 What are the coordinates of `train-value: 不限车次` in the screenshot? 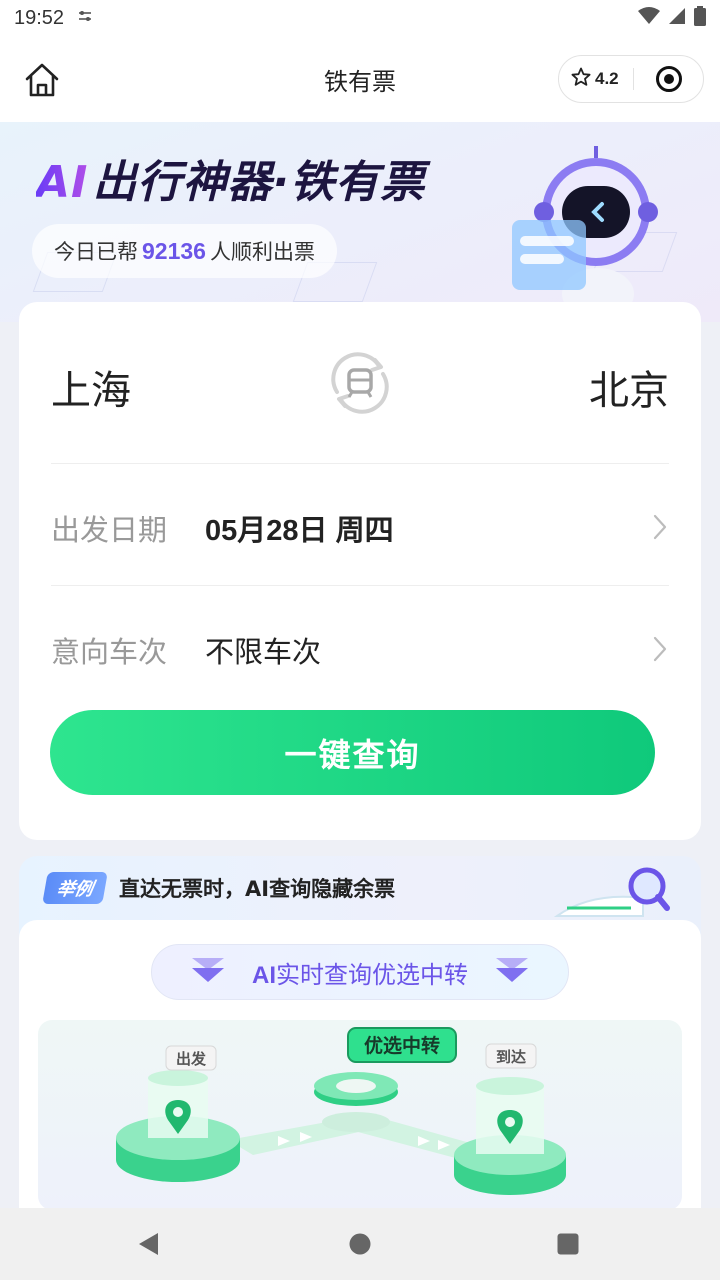 It's located at (263, 652).